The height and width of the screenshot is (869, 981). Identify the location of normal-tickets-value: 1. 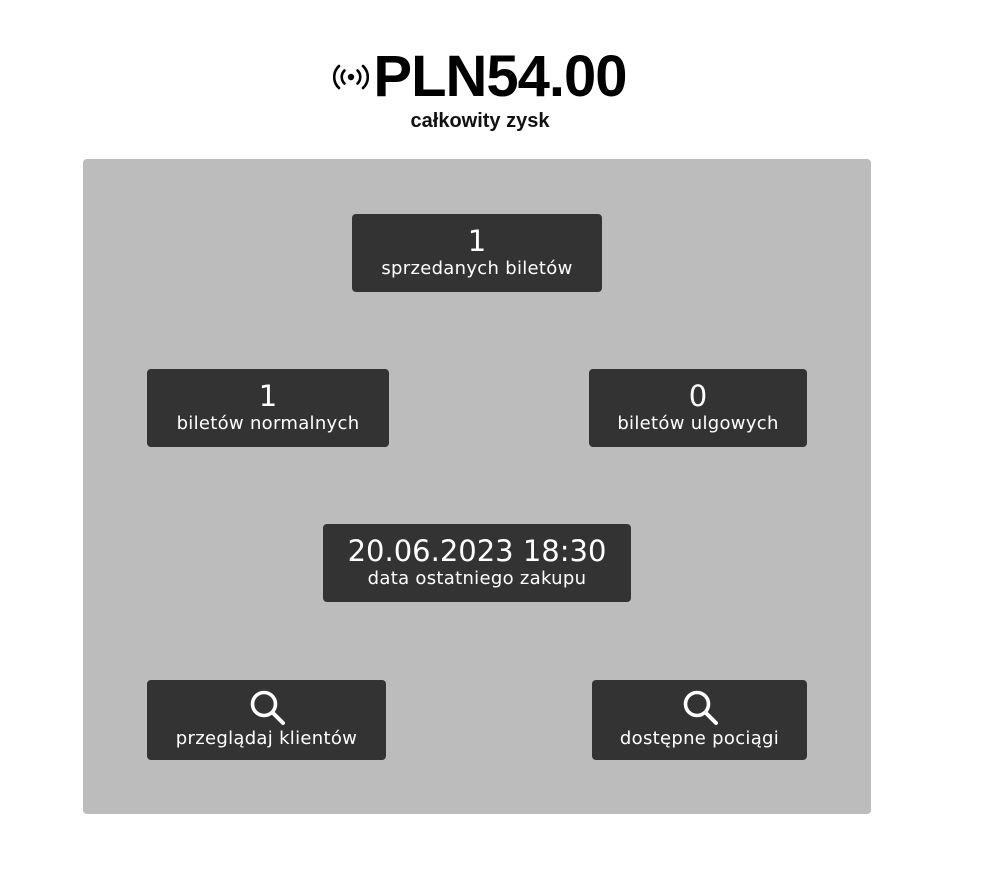
(268, 396).